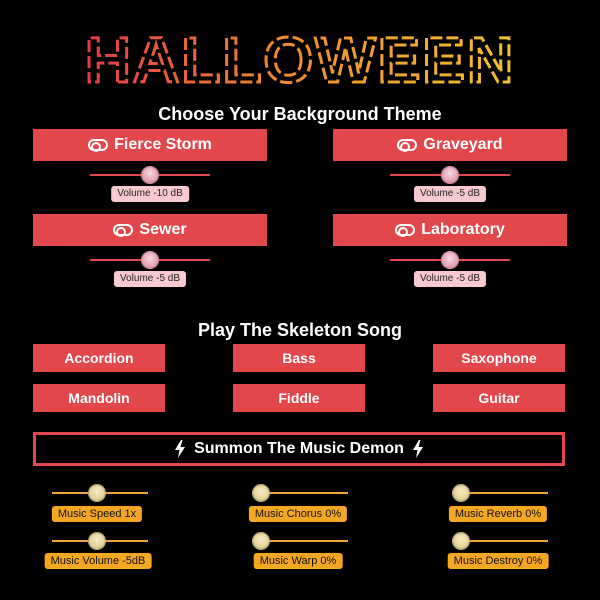 The height and width of the screenshot is (600, 600). What do you see at coordinates (463, 144) in the screenshot?
I see `theme-label: Graveyard` at bounding box center [463, 144].